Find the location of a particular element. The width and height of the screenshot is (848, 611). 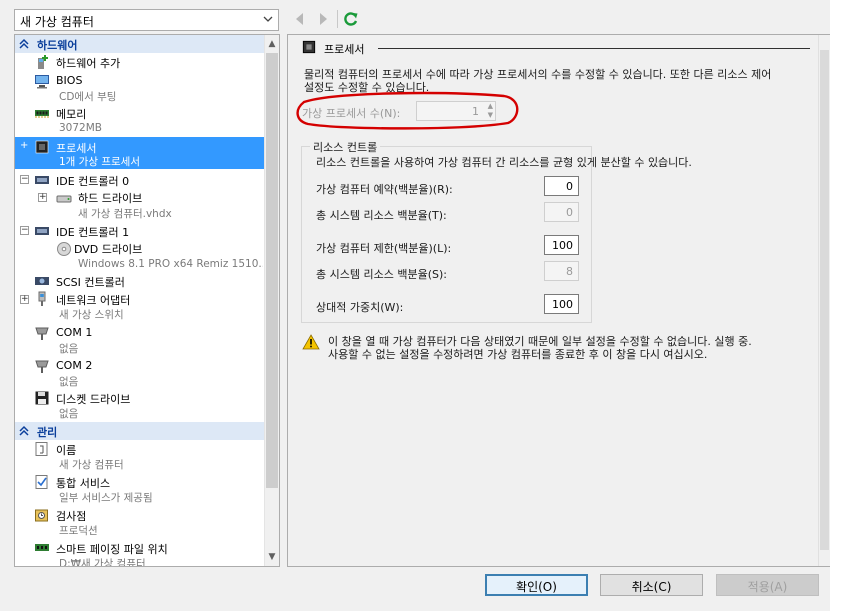

sidebar-item-label: 디스켓 드라이브 is located at coordinates (93, 399).